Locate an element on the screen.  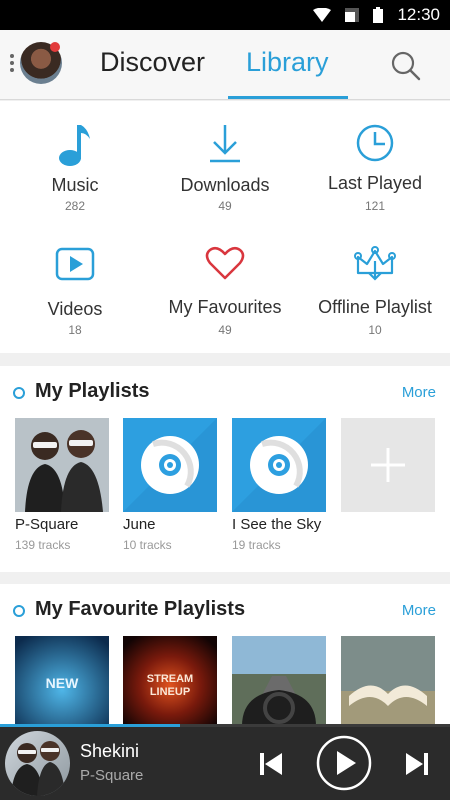
search-icon is located at coordinates (406, 66).